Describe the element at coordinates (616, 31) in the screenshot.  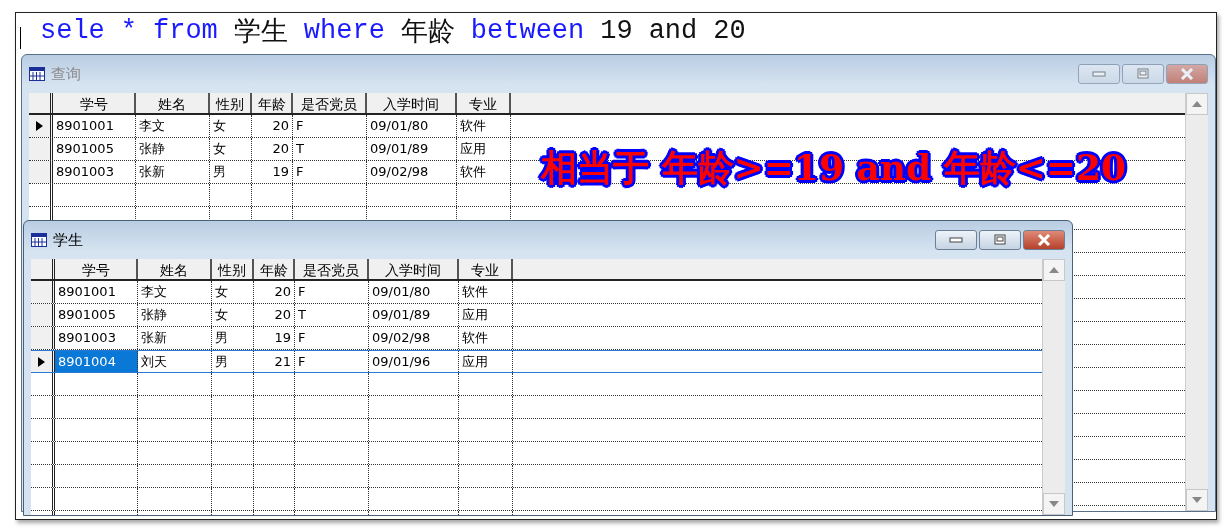
I see `command-line: sele * from 学生 where 年龄 between 19 and 20` at that location.